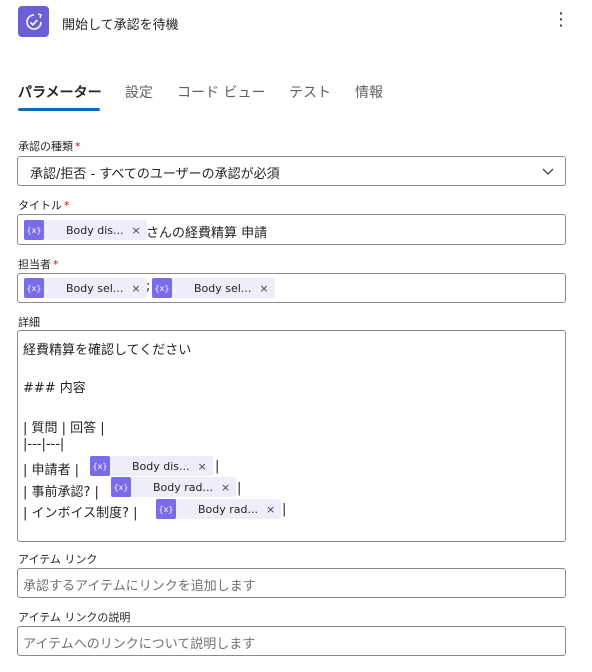 The width and height of the screenshot is (592, 672). What do you see at coordinates (548, 171) in the screenshot?
I see `chevron-down-icon` at bounding box center [548, 171].